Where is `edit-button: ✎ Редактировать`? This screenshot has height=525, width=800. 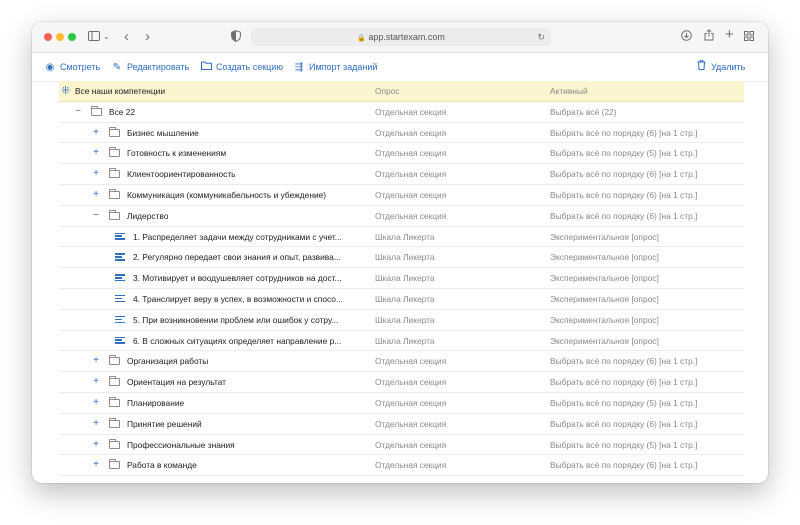 edit-button: ✎ Редактировать is located at coordinates (150, 67).